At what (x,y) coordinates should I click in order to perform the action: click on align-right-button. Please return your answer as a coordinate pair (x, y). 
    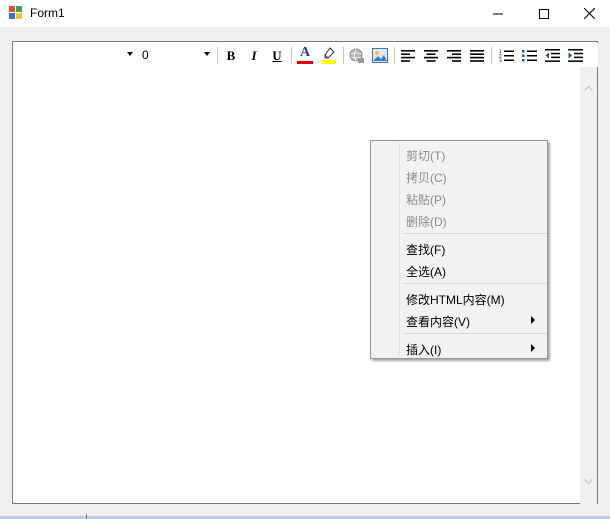
    Looking at the image, I should click on (454, 55).